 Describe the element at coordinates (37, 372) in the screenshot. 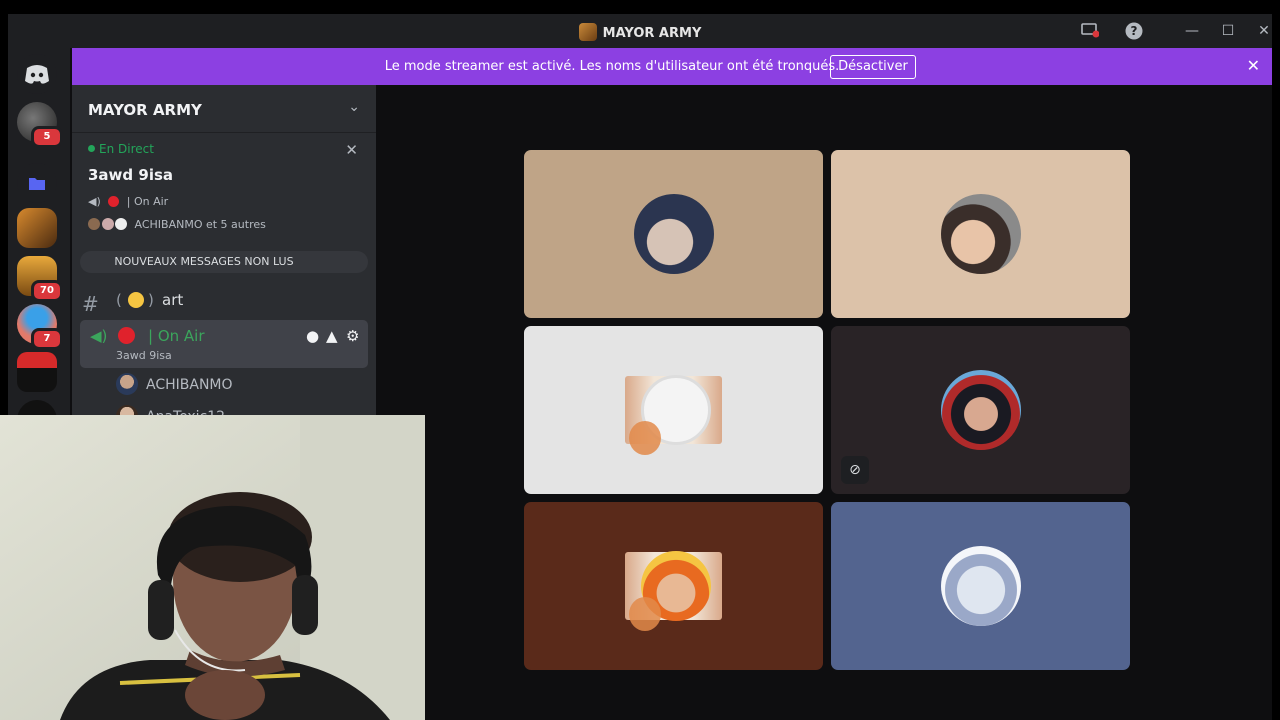

I see `server-gang` at that location.